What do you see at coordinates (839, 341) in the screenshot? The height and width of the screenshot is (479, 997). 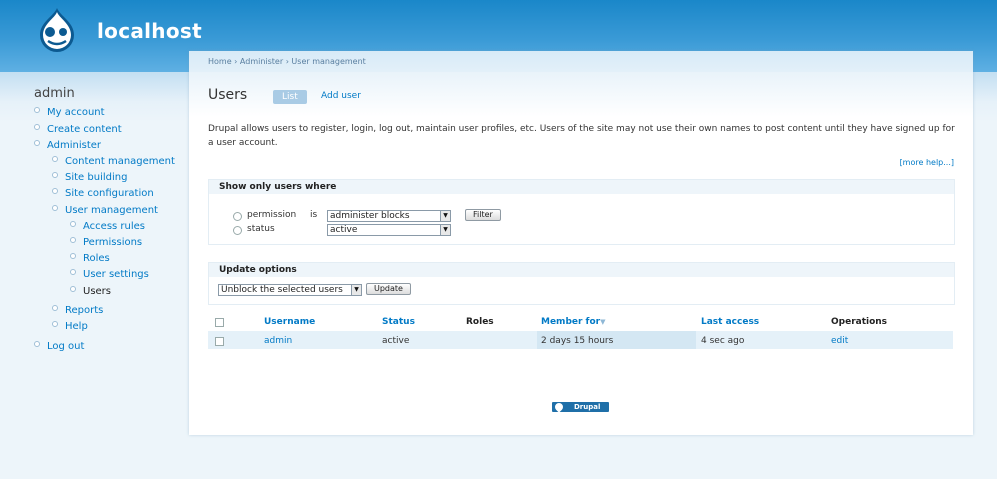 I see `edit-link: edit` at bounding box center [839, 341].